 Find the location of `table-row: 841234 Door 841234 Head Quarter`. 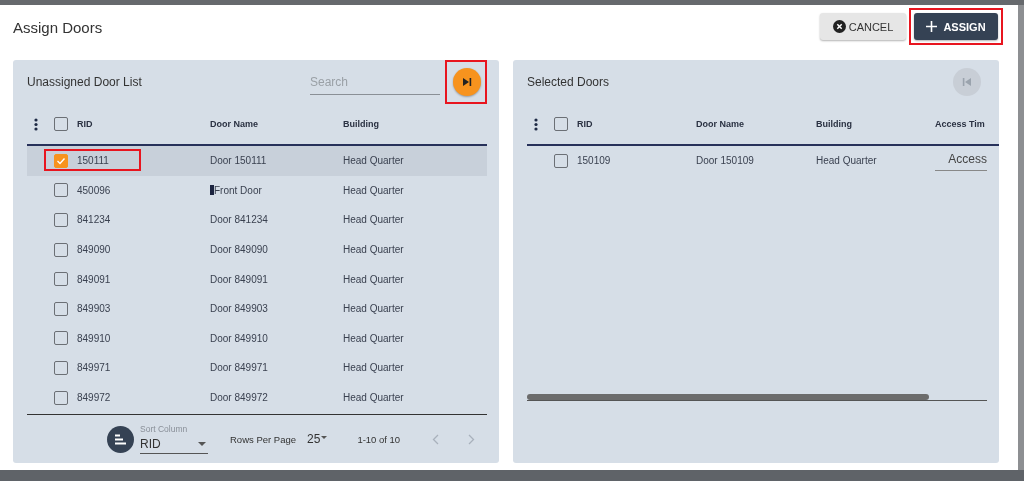

table-row: 841234 Door 841234 Head Quarter is located at coordinates (257, 220).